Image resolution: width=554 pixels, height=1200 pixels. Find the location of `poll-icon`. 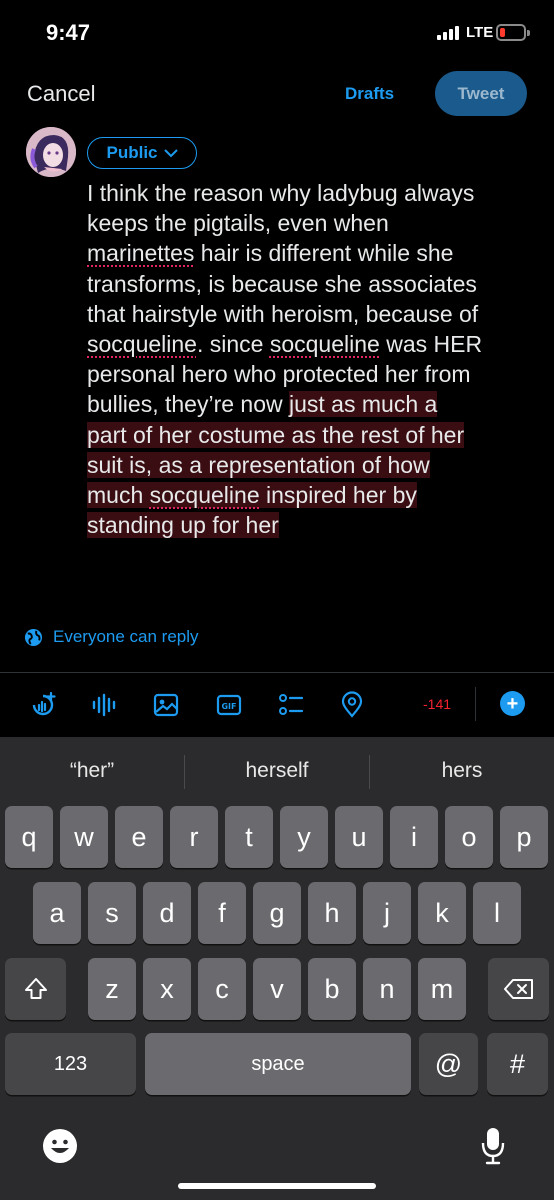

poll-icon is located at coordinates (291, 705).